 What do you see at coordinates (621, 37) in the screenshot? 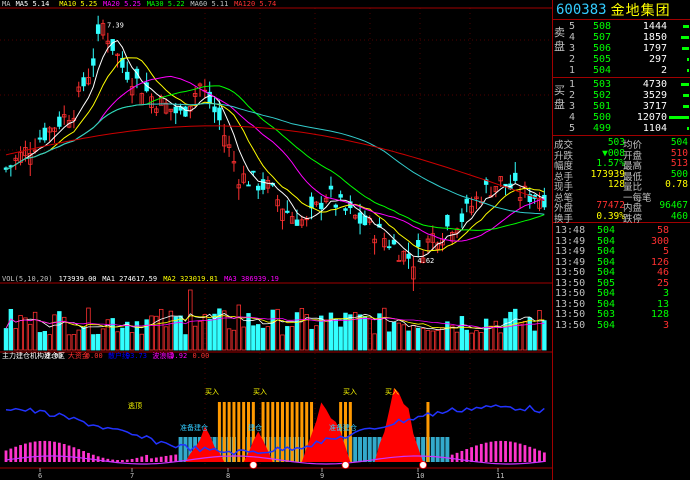
I see `sell-level-row: 4 507 1850` at bounding box center [621, 37].